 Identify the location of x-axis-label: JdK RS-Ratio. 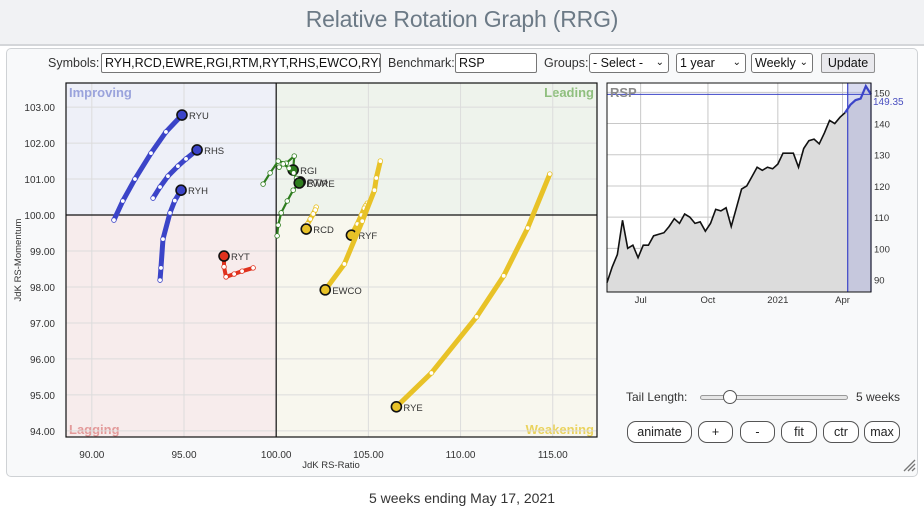
(331, 465).